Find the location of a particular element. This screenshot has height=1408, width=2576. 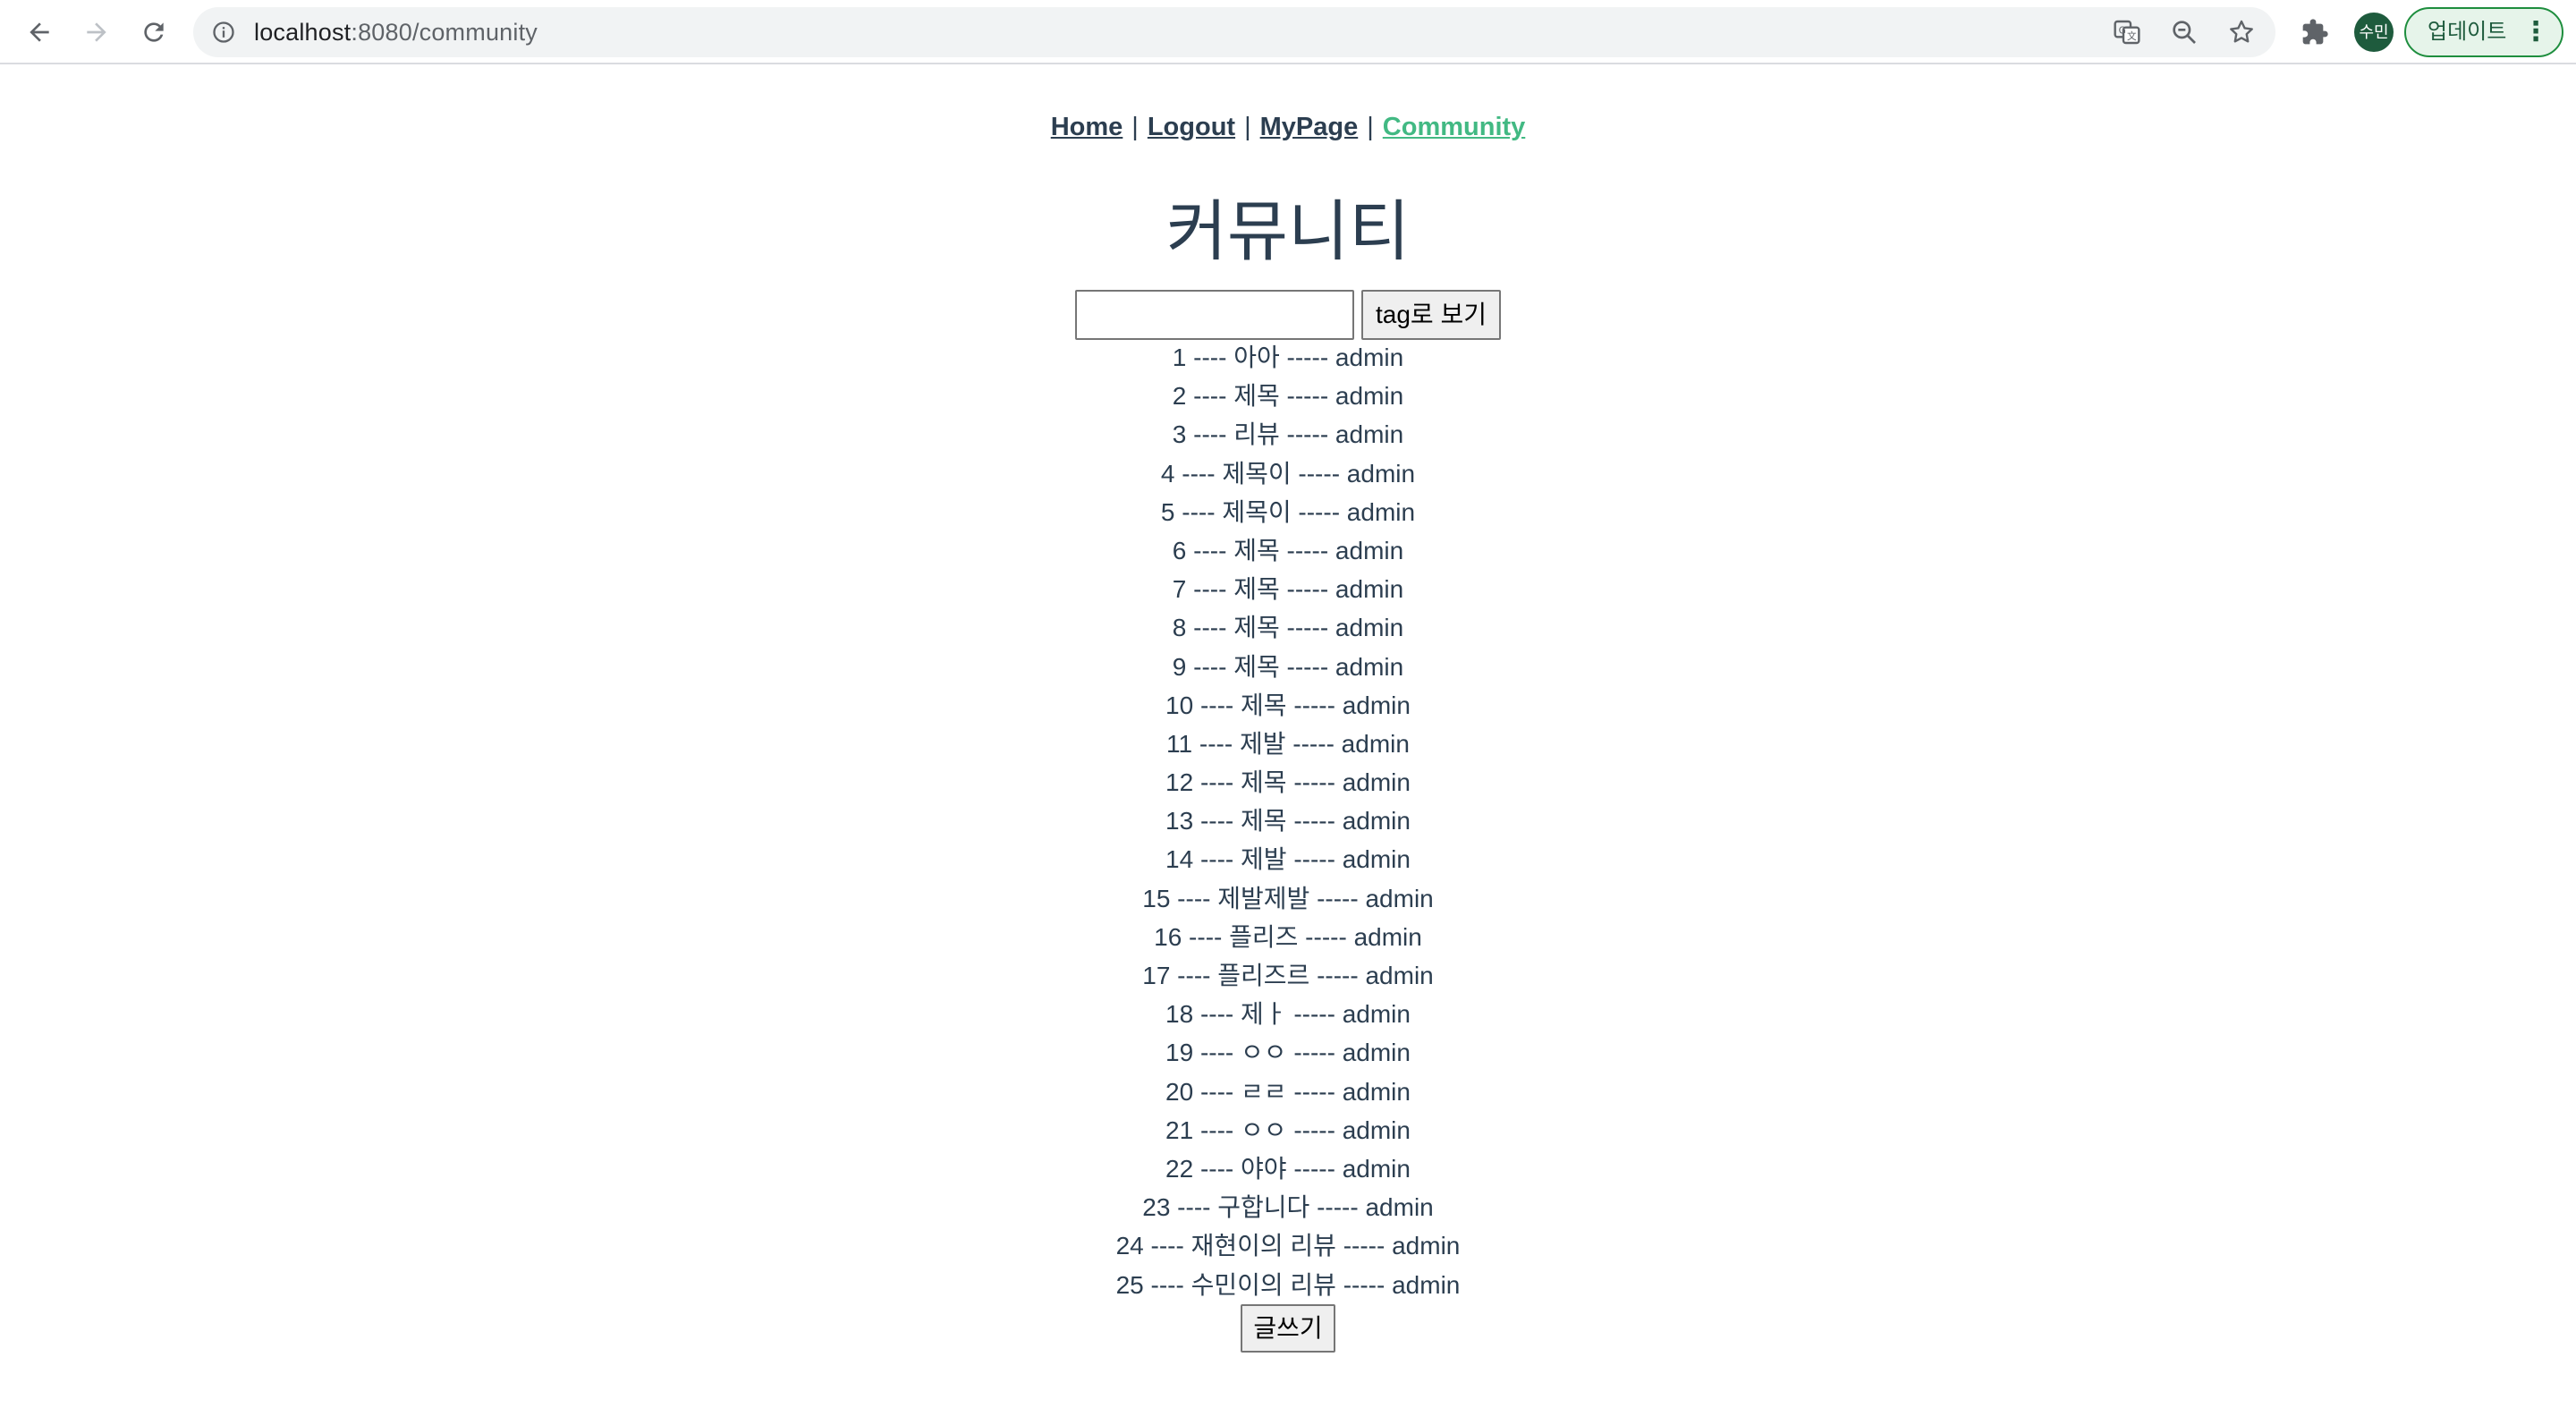

tag-search-button: tag로 보기 is located at coordinates (1431, 315).